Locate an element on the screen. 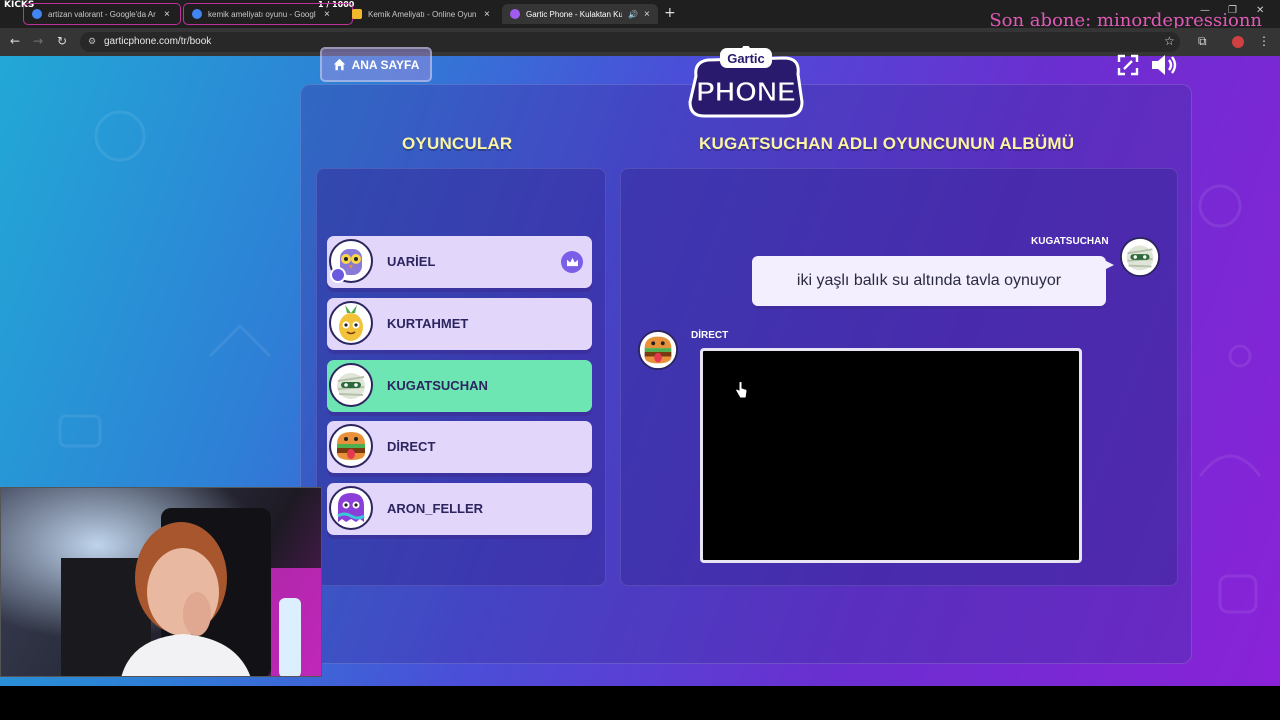 Image resolution: width=1280 pixels, height=720 pixels. player-row-kurtahmet: KURTAHMET is located at coordinates (459, 324).